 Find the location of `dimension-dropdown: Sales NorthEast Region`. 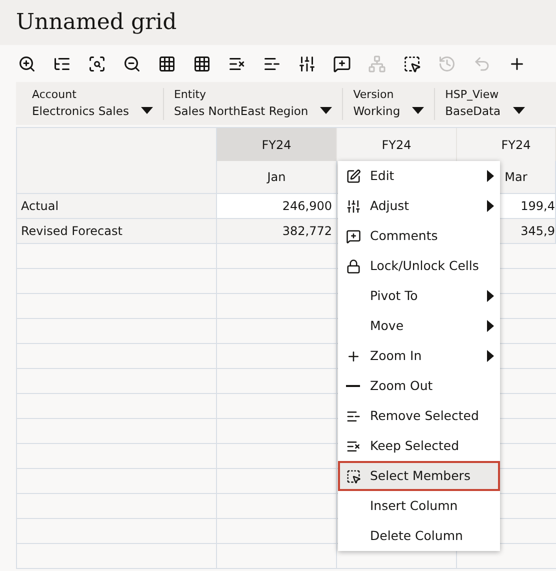

dimension-dropdown: Sales NorthEast Region is located at coordinates (253, 111).